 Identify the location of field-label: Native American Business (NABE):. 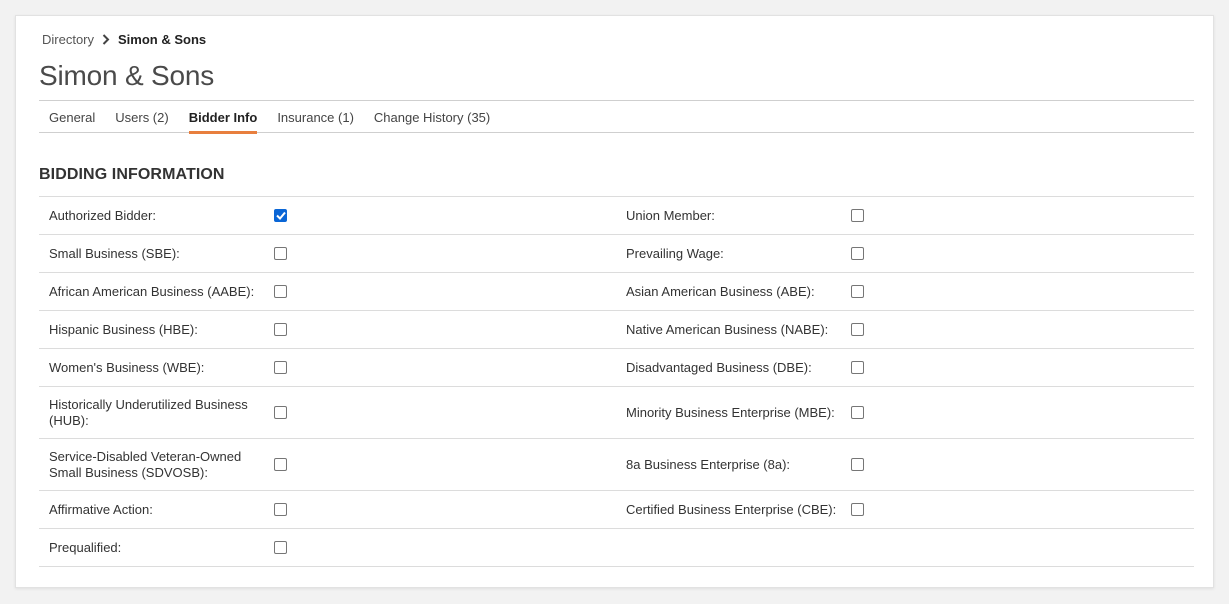
(727, 329).